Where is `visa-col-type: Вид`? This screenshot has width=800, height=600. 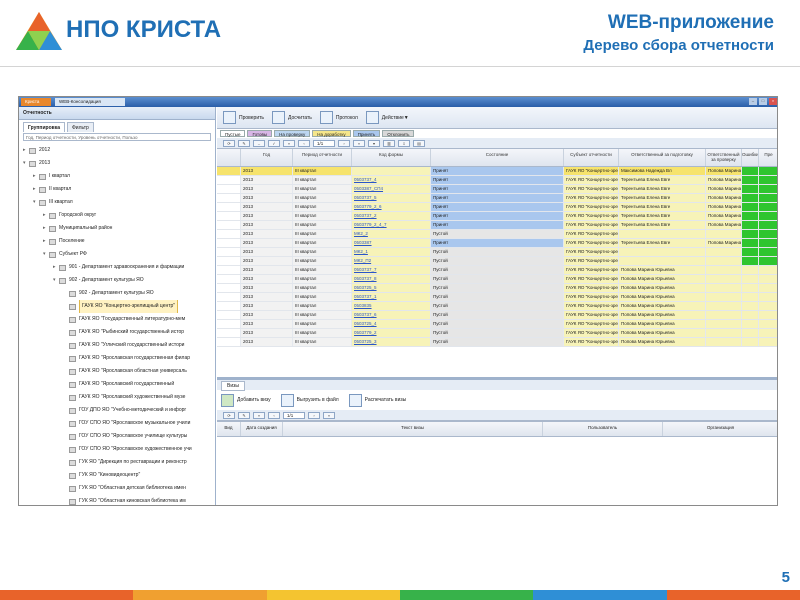 visa-col-type: Вид is located at coordinates (229, 429).